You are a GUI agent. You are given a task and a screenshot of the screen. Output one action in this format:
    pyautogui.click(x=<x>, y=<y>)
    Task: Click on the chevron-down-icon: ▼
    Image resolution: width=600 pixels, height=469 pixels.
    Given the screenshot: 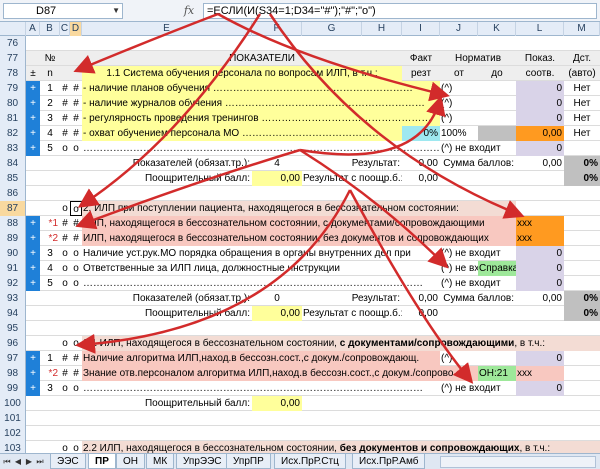 What is the action you would take?
    pyautogui.click(x=116, y=11)
    